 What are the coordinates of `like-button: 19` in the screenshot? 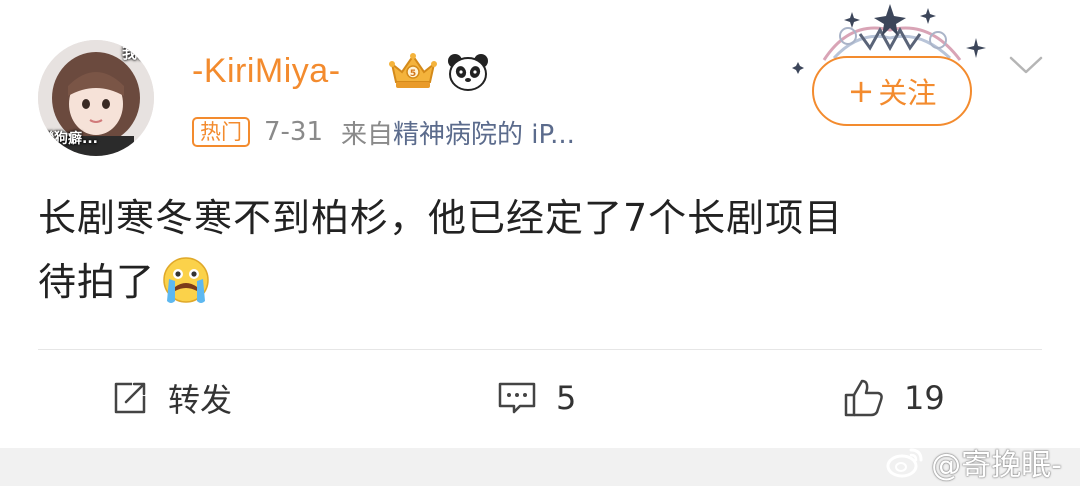 It's located at (893, 398).